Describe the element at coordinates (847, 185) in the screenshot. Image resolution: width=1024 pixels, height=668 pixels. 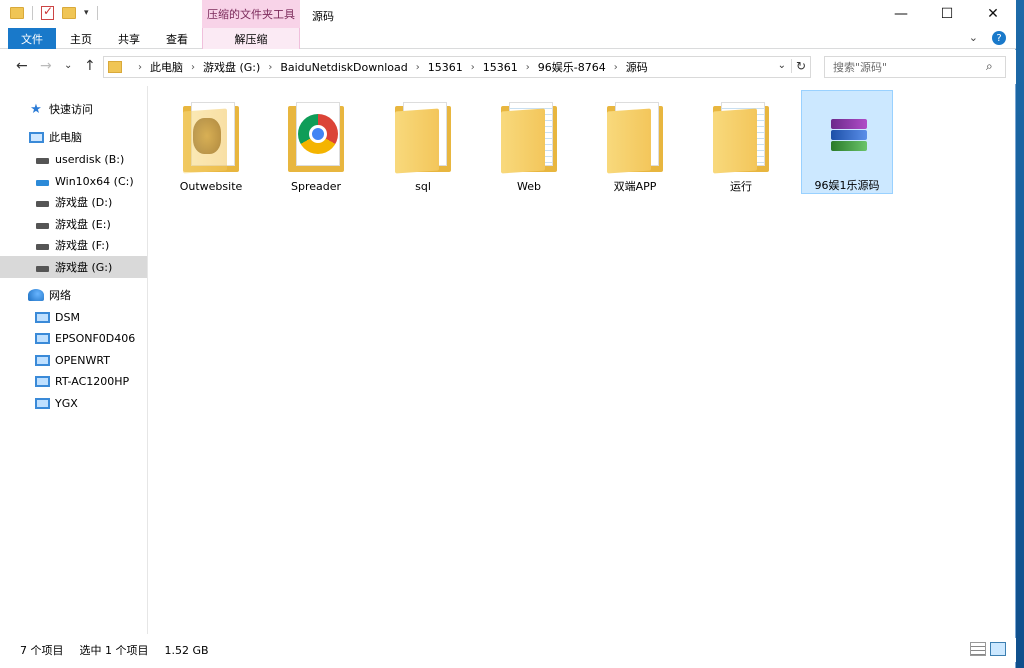
I see `file-name: 96娱1乐源码` at that location.